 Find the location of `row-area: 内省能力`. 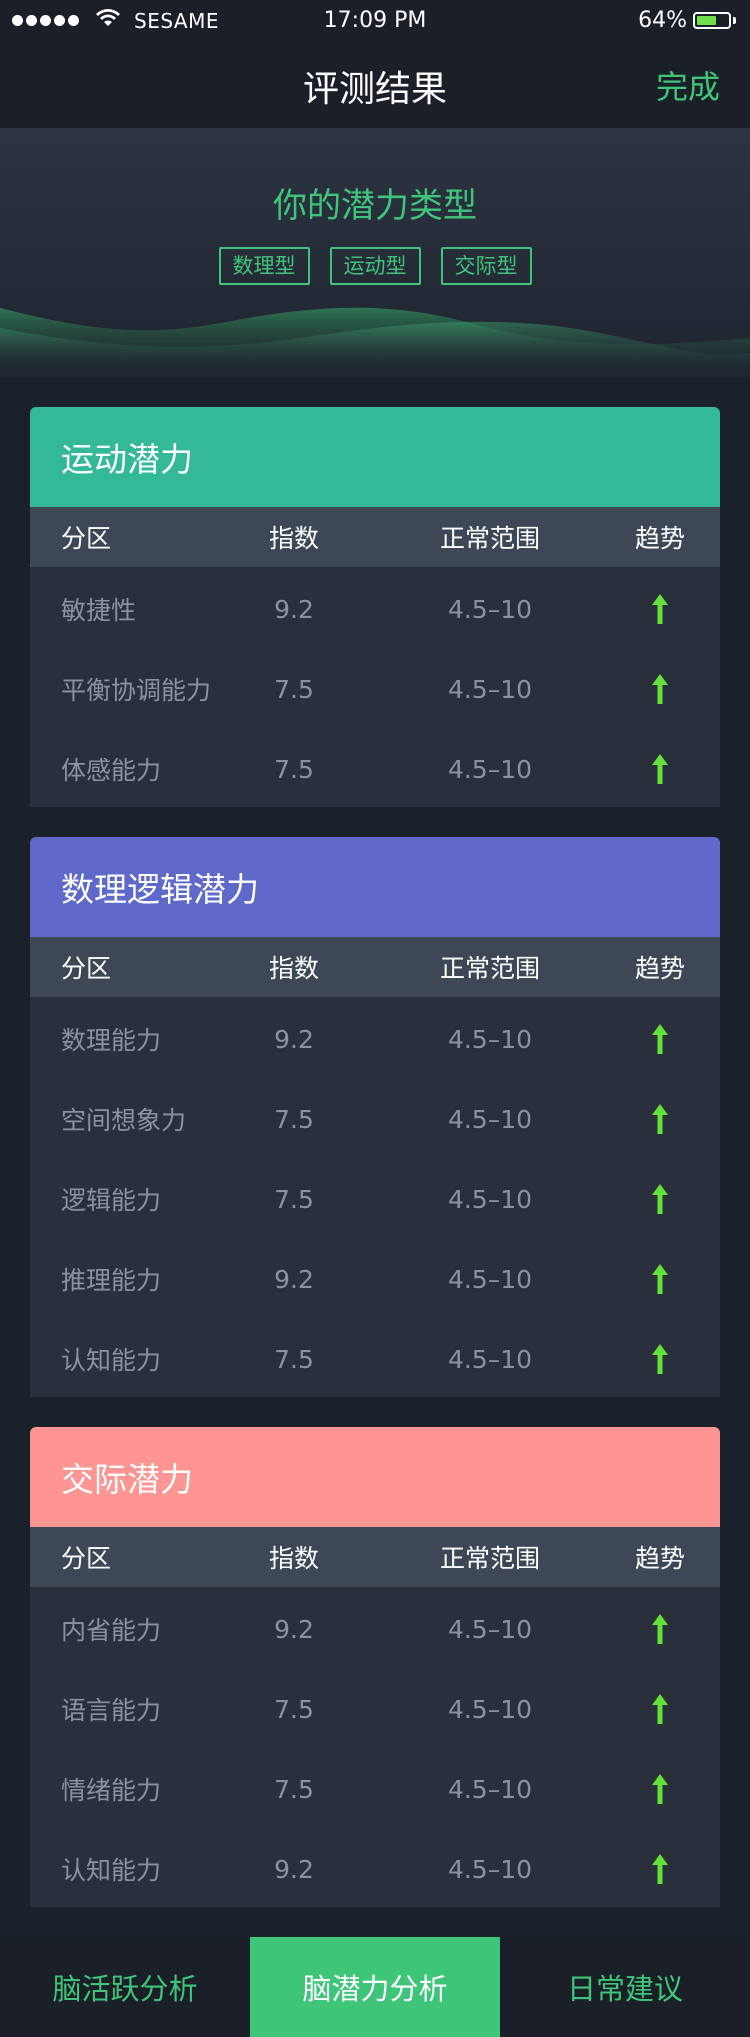

row-area: 内省能力 is located at coordinates (111, 1630).